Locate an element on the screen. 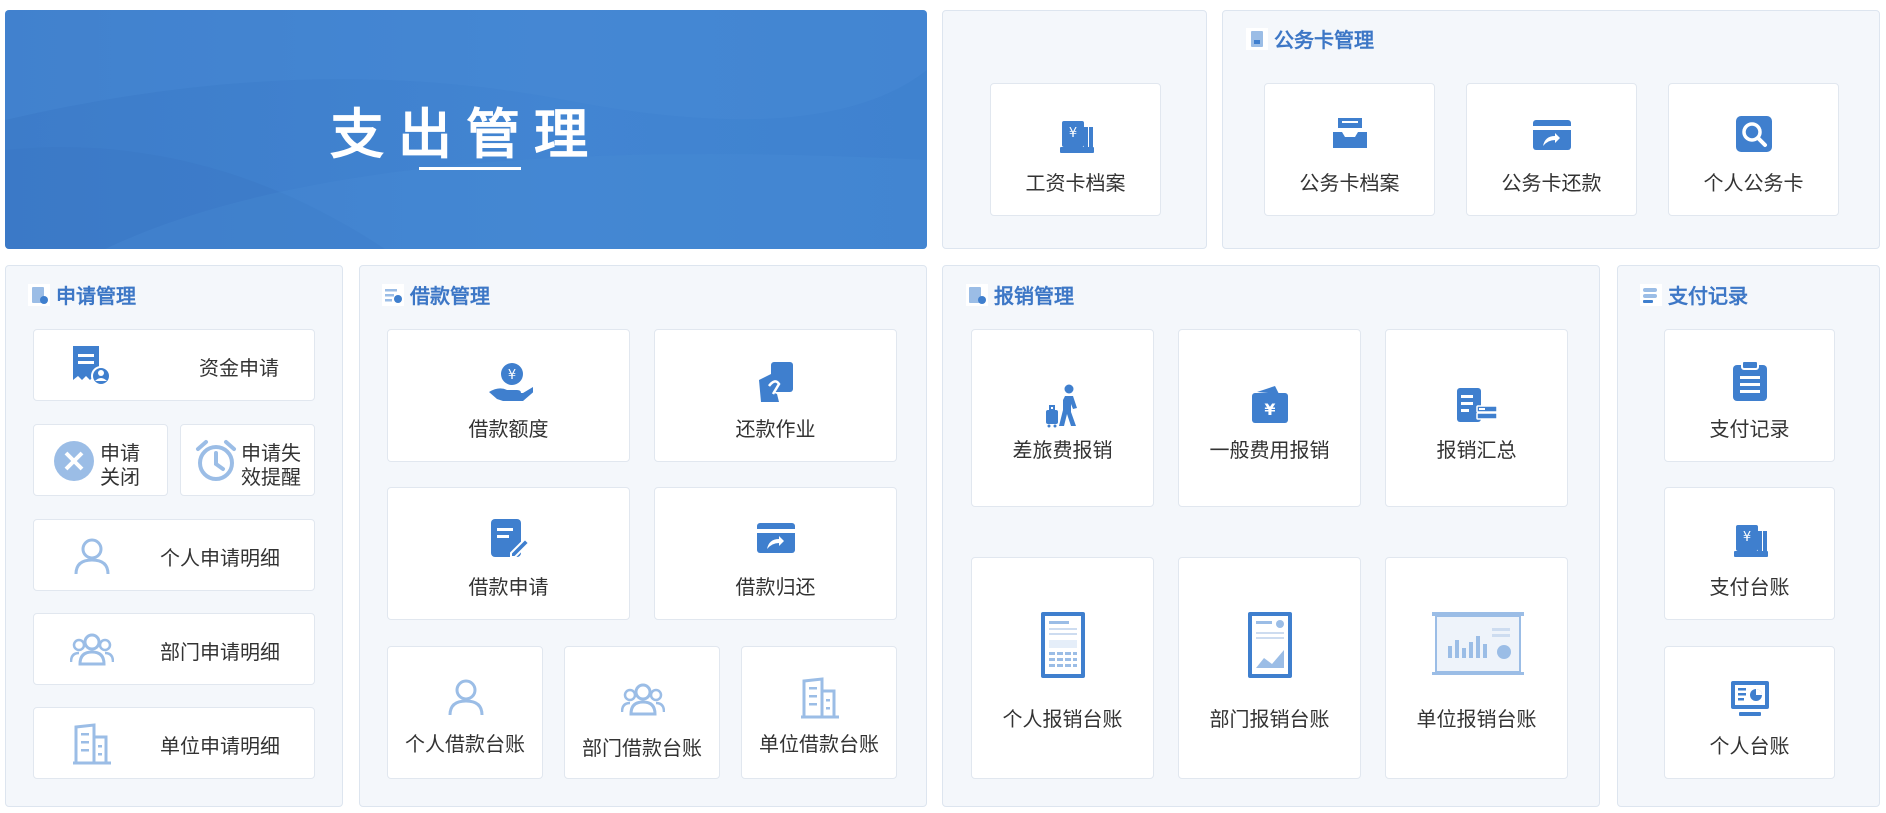 Image resolution: width=1886 pixels, height=813 pixels. personal-ledger-label: 个人台账 is located at coordinates (1749, 747).